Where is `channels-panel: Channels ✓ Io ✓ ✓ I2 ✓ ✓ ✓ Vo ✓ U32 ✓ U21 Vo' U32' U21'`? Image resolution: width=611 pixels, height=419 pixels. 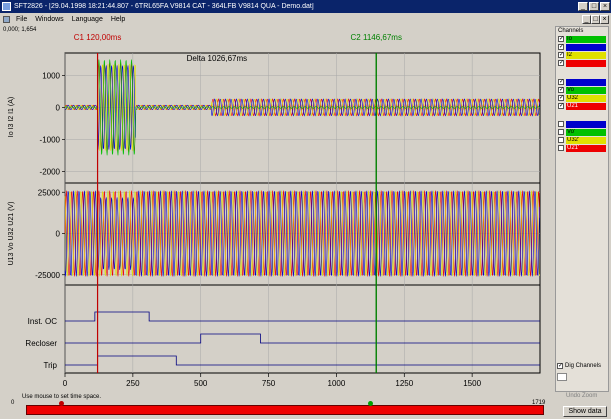 channels-panel: Channels ✓ Io ✓ ✓ I2 ✓ ✓ ✓ Vo ✓ U32 ✓ U21 Vo' U32' U21' is located at coordinates (582, 209).